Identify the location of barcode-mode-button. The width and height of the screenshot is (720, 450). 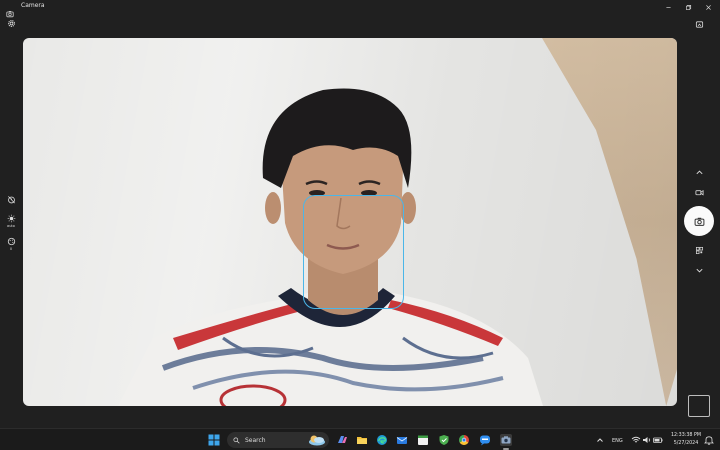
(699, 250).